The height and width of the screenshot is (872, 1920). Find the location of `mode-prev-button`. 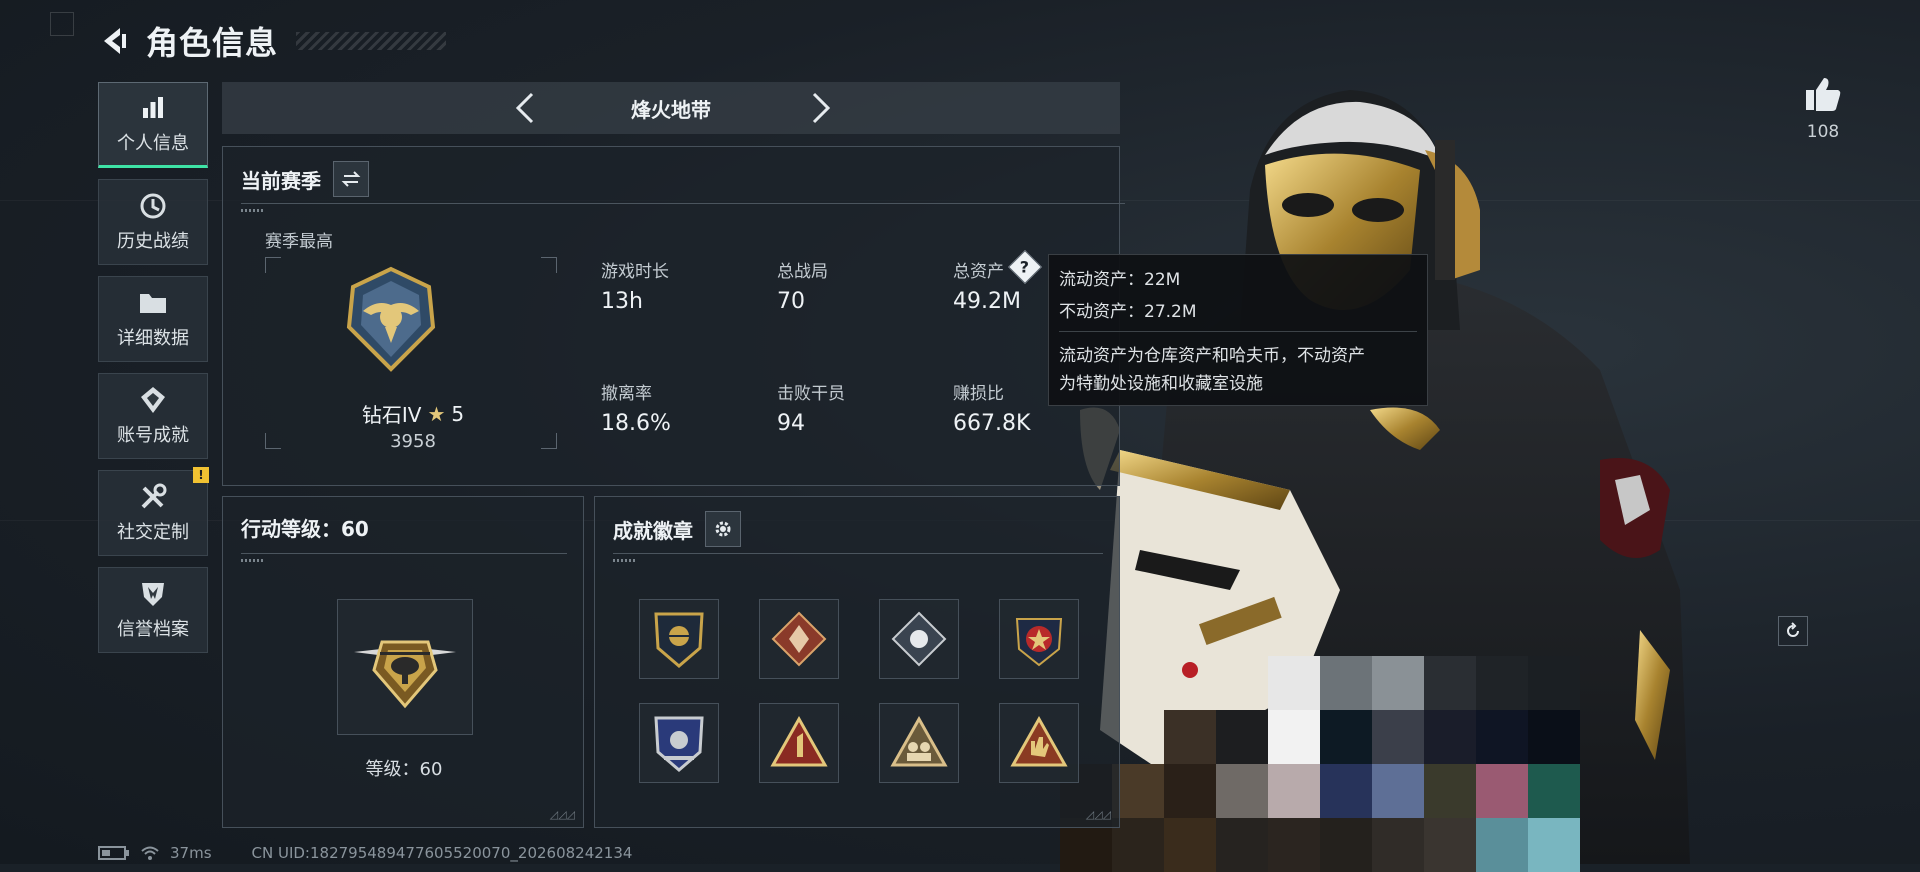

mode-prev-button is located at coordinates (526, 108).